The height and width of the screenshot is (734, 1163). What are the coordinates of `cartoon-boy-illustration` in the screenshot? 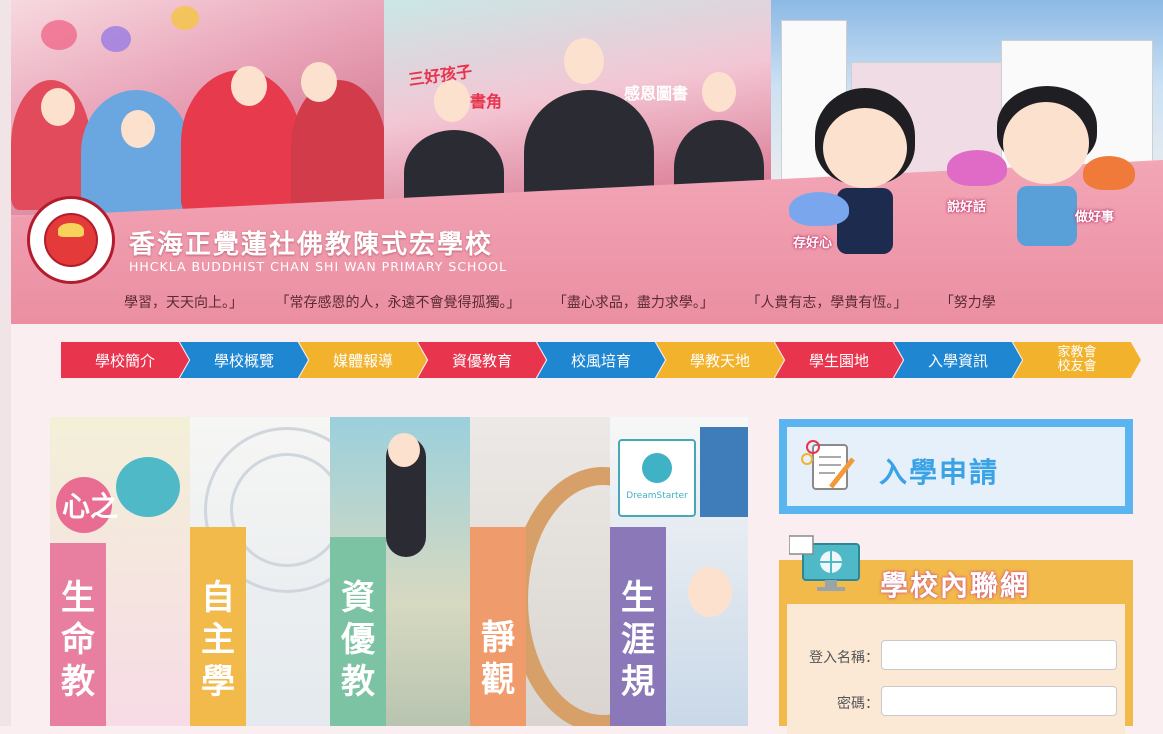 It's located at (1041, 182).